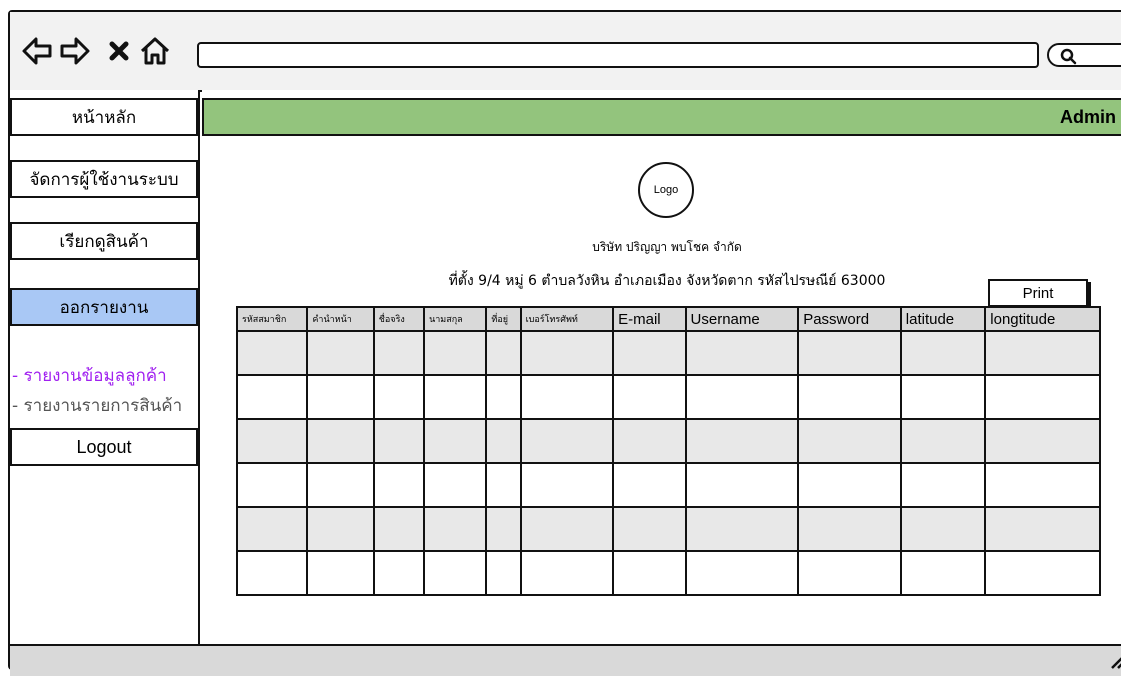 This screenshot has height=676, width=1121. What do you see at coordinates (565, 660) in the screenshot?
I see `status-bar` at bounding box center [565, 660].